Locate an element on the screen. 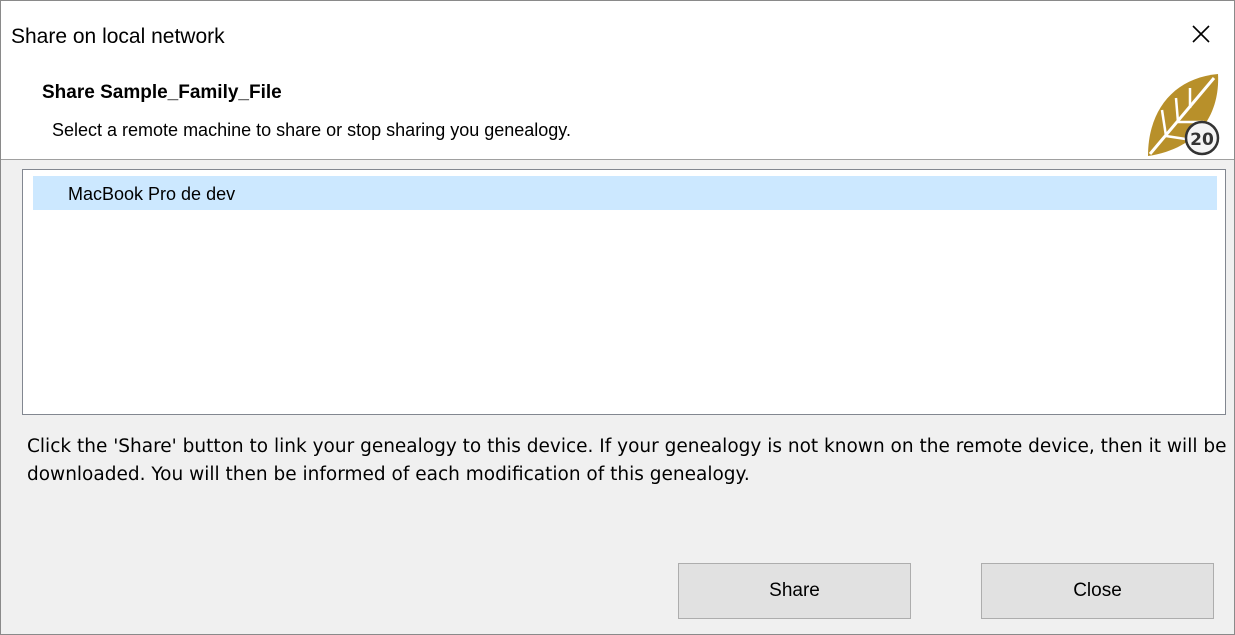 Image resolution: width=1235 pixels, height=635 pixels. leaf-logo-icon: 20 is located at coordinates (1184, 115).